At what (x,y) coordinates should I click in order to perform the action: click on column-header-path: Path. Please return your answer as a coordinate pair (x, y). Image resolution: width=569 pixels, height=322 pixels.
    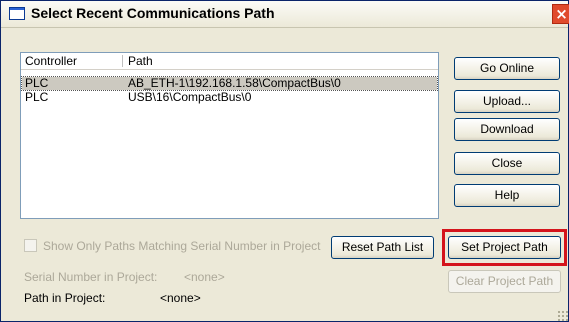
    Looking at the image, I should click on (140, 61).